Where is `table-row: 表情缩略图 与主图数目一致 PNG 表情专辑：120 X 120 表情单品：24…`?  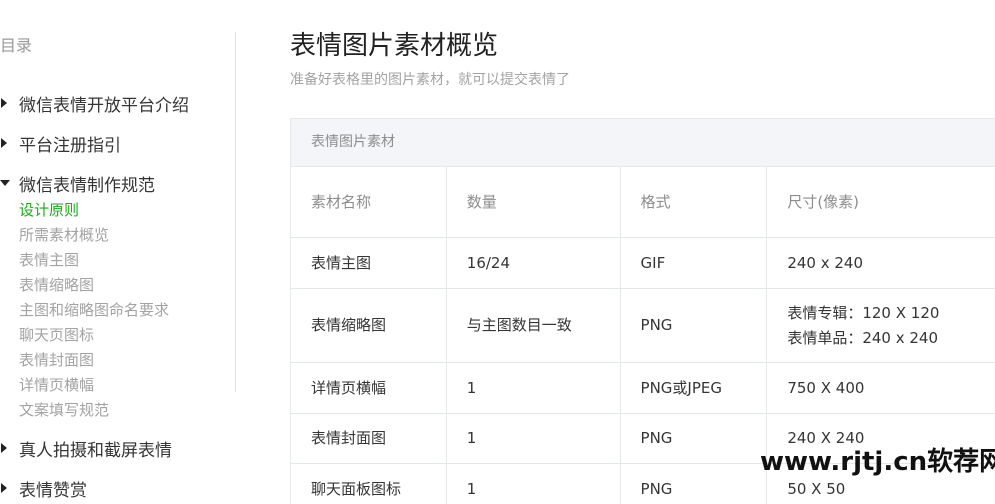 table-row: 表情缩略图 与主图数目一致 PNG 表情专辑：120 X 120 表情单品：24… is located at coordinates (643, 326).